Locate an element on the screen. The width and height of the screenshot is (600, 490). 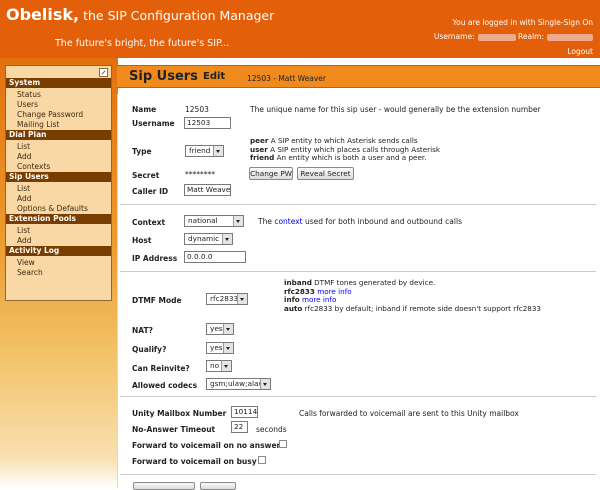
redacted-realm is located at coordinates (570, 37).